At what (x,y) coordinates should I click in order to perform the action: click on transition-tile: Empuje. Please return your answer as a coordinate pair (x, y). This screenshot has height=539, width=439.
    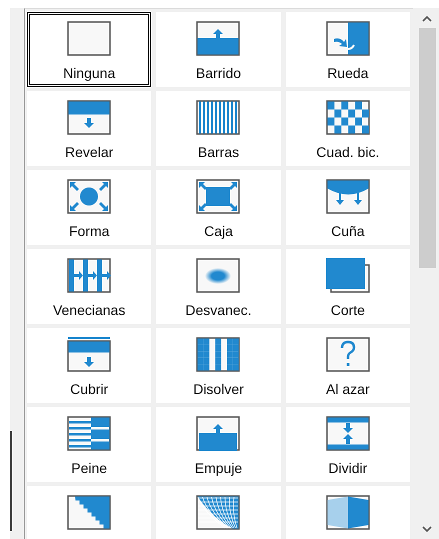
    Looking at the image, I should click on (218, 444).